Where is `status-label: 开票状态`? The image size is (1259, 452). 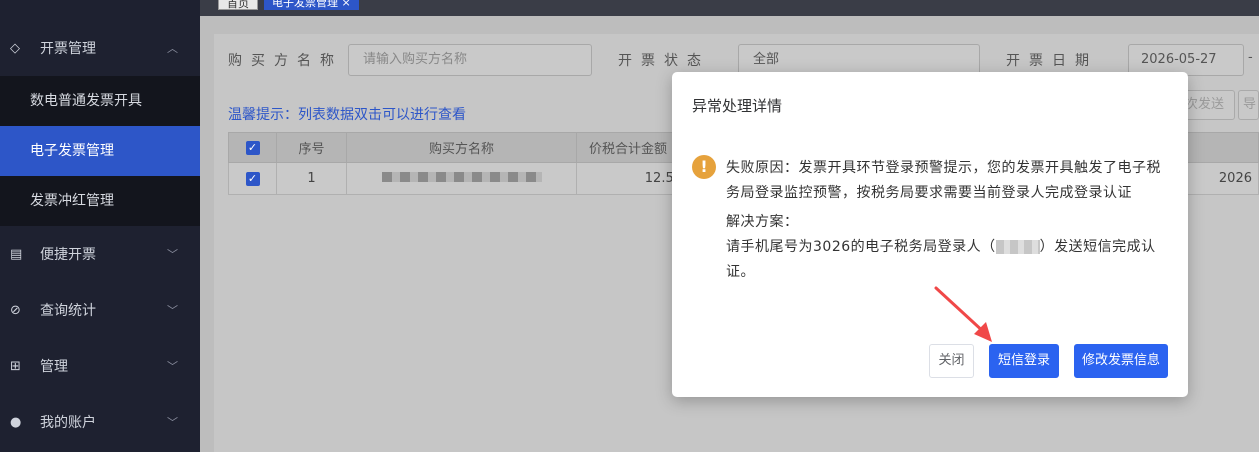 status-label: 开票状态 is located at coordinates (664, 61).